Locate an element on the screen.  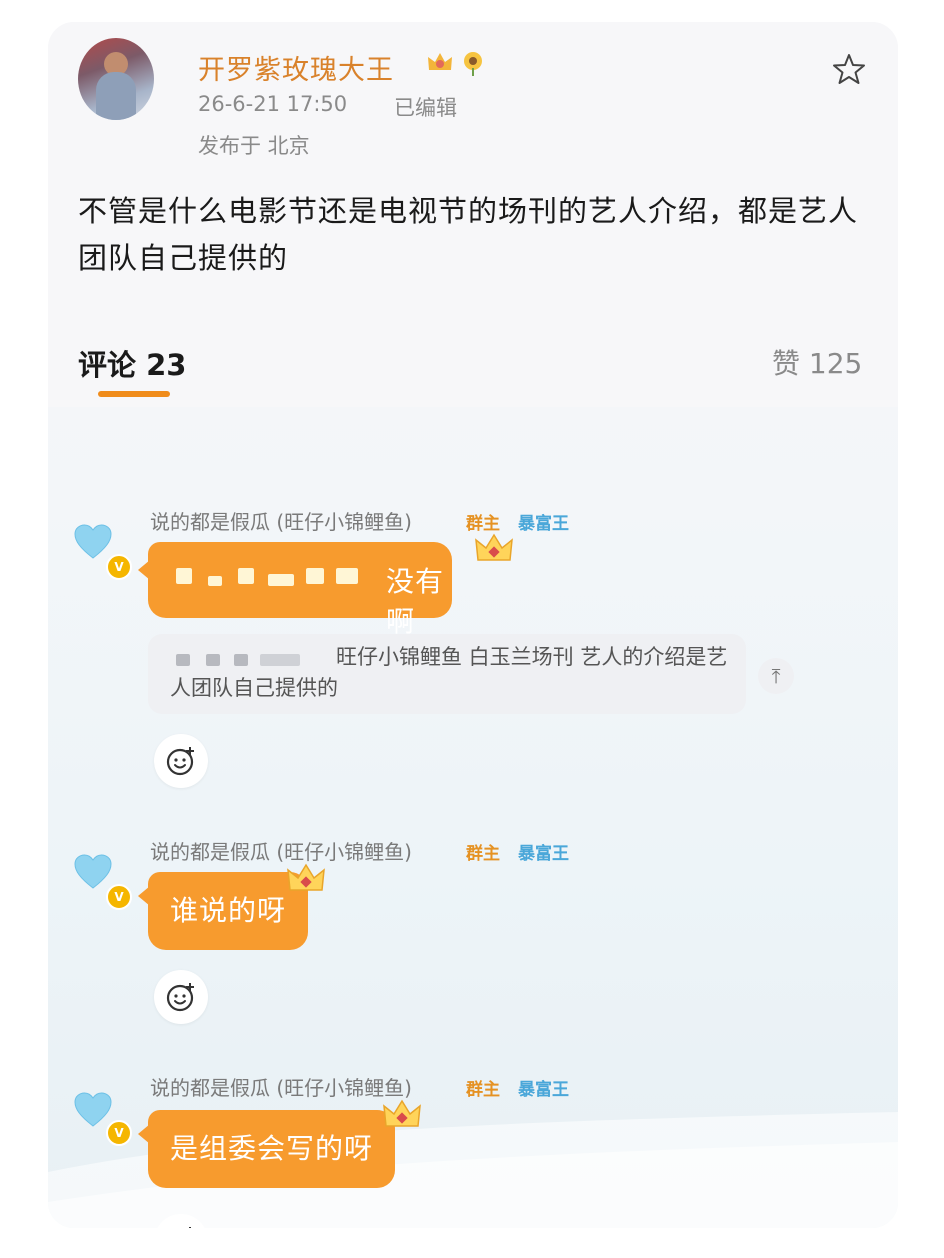
likes-count: 赞 125 is located at coordinates (817, 362).